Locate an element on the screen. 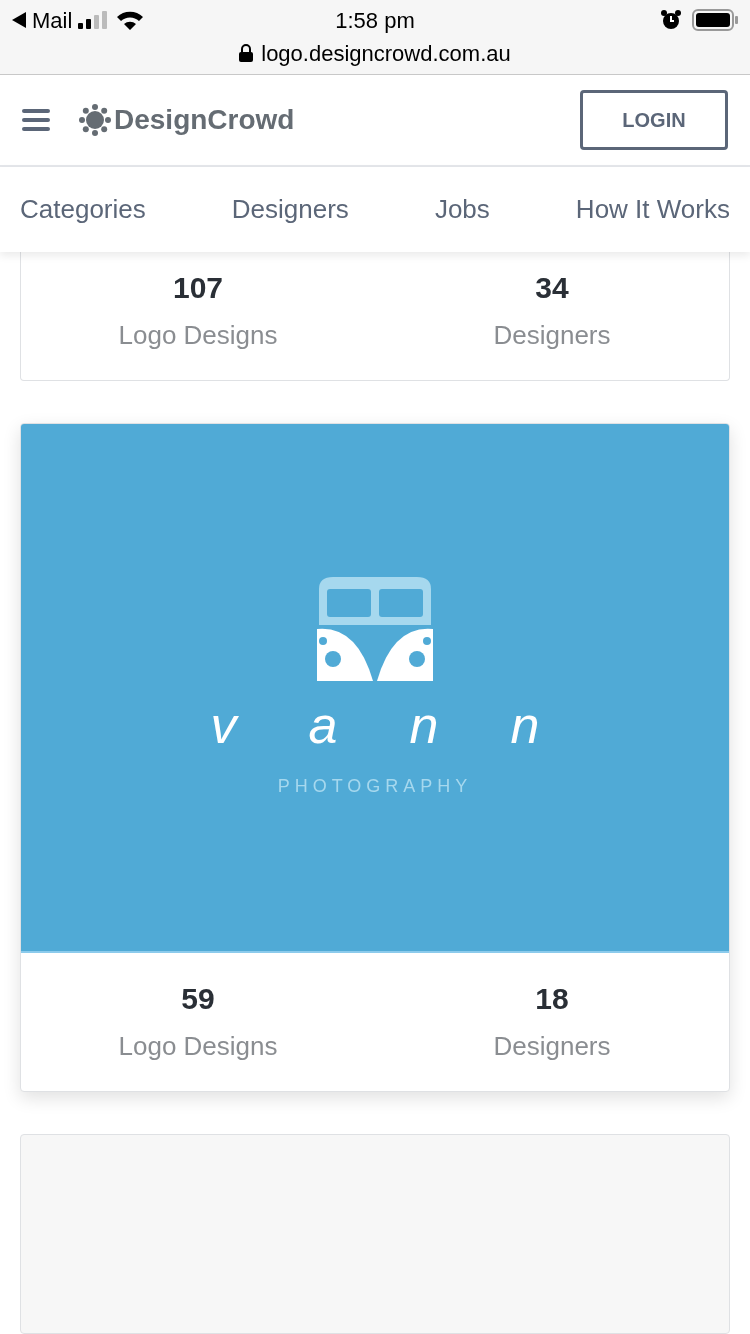  url-text: logo.designcrowd.com.au is located at coordinates (386, 53).